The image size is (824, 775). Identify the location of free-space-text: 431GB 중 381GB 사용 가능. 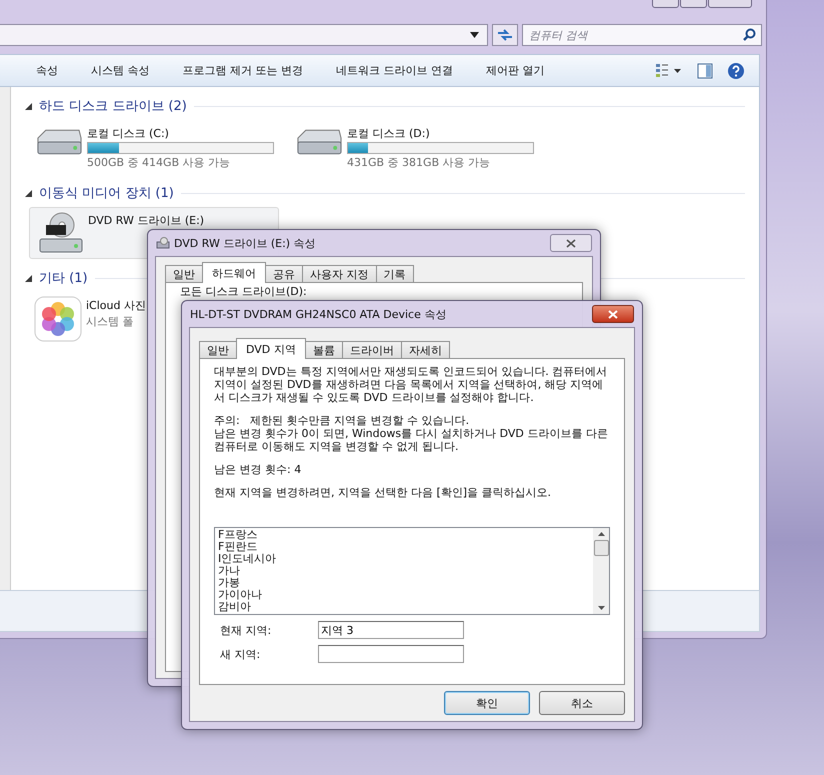
(419, 162).